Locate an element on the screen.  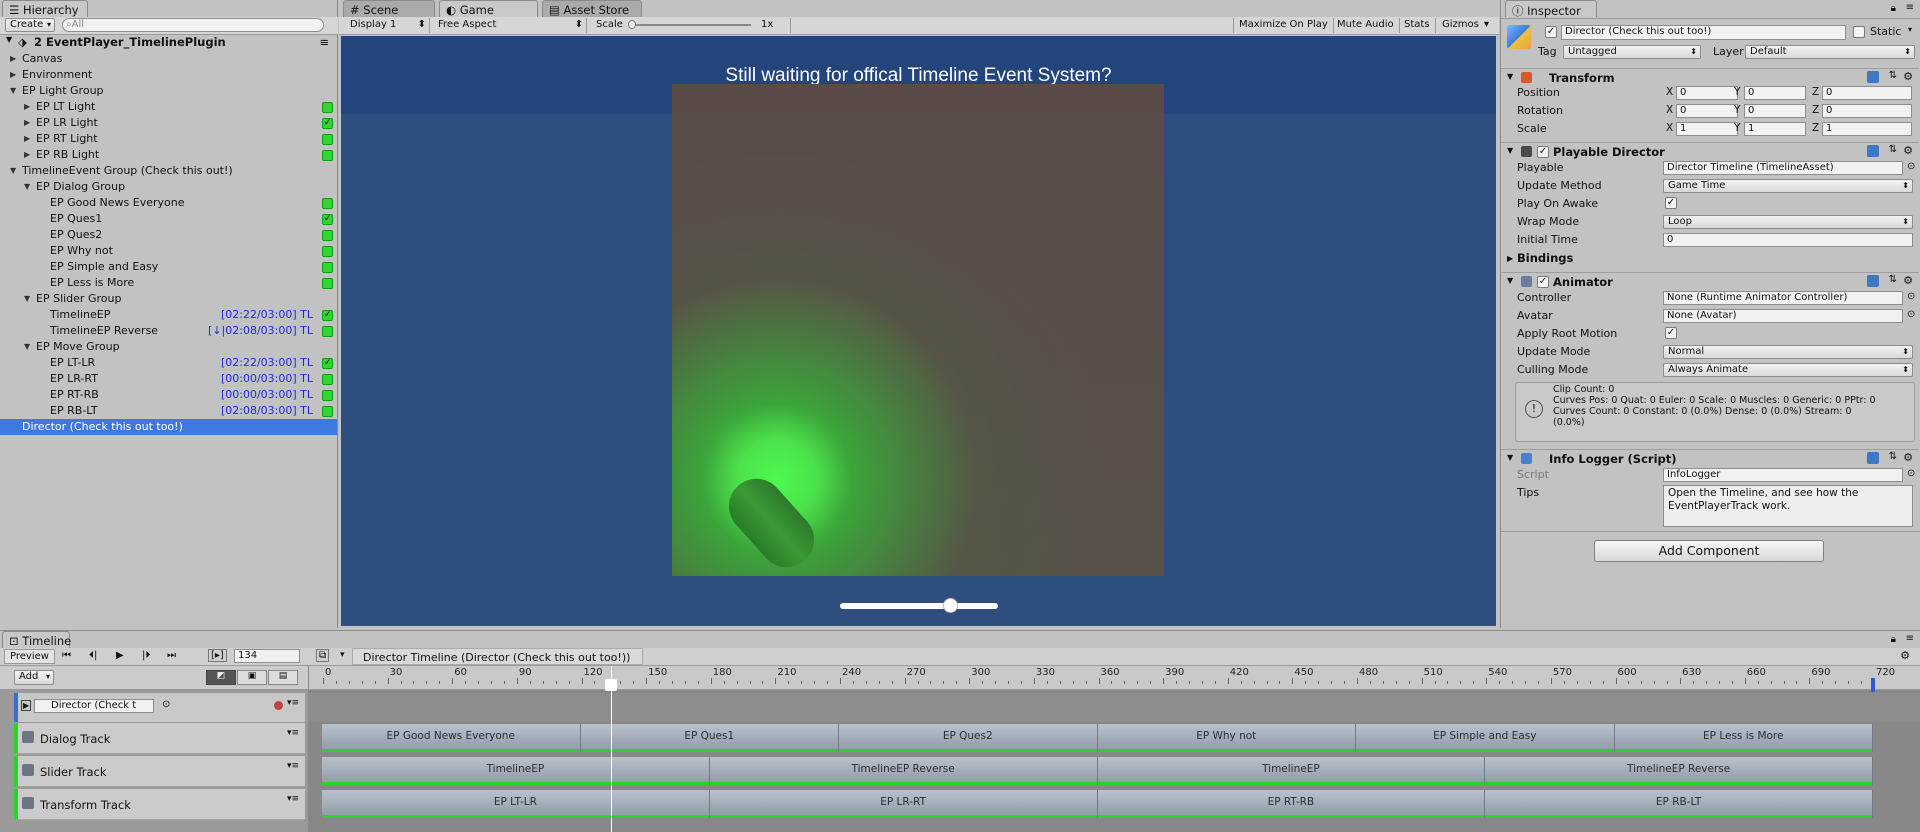
curves-toggle: ◩ is located at coordinates (221, 677).